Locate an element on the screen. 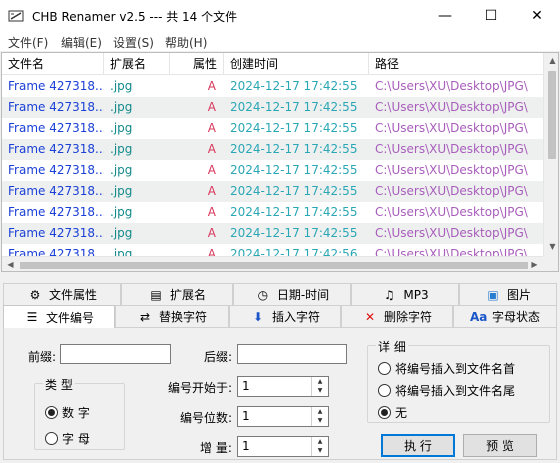 The image size is (560, 463). letter-case-icon: Aa is located at coordinates (478, 316).